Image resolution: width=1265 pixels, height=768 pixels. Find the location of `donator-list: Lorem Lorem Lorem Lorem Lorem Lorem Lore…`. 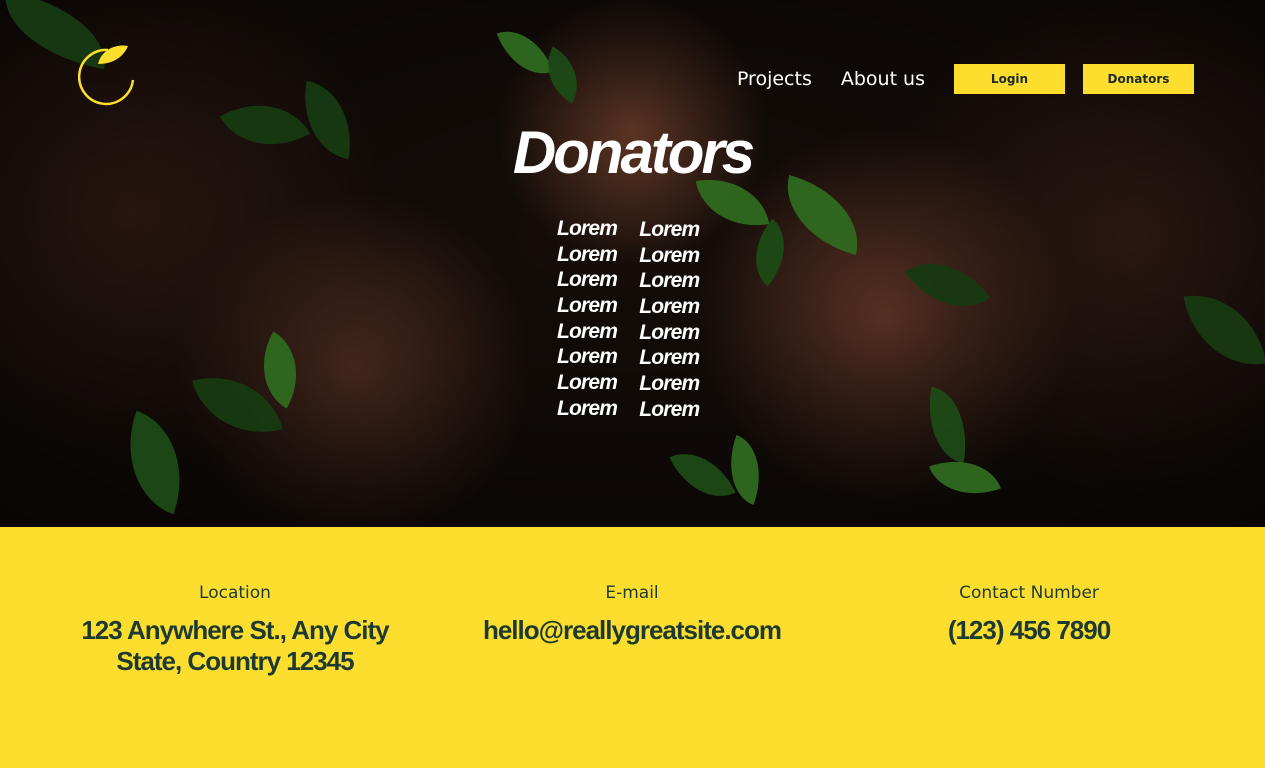

donator-list: Lorem Lorem Lorem Lorem Lorem Lorem Lore… is located at coordinates (628, 319).